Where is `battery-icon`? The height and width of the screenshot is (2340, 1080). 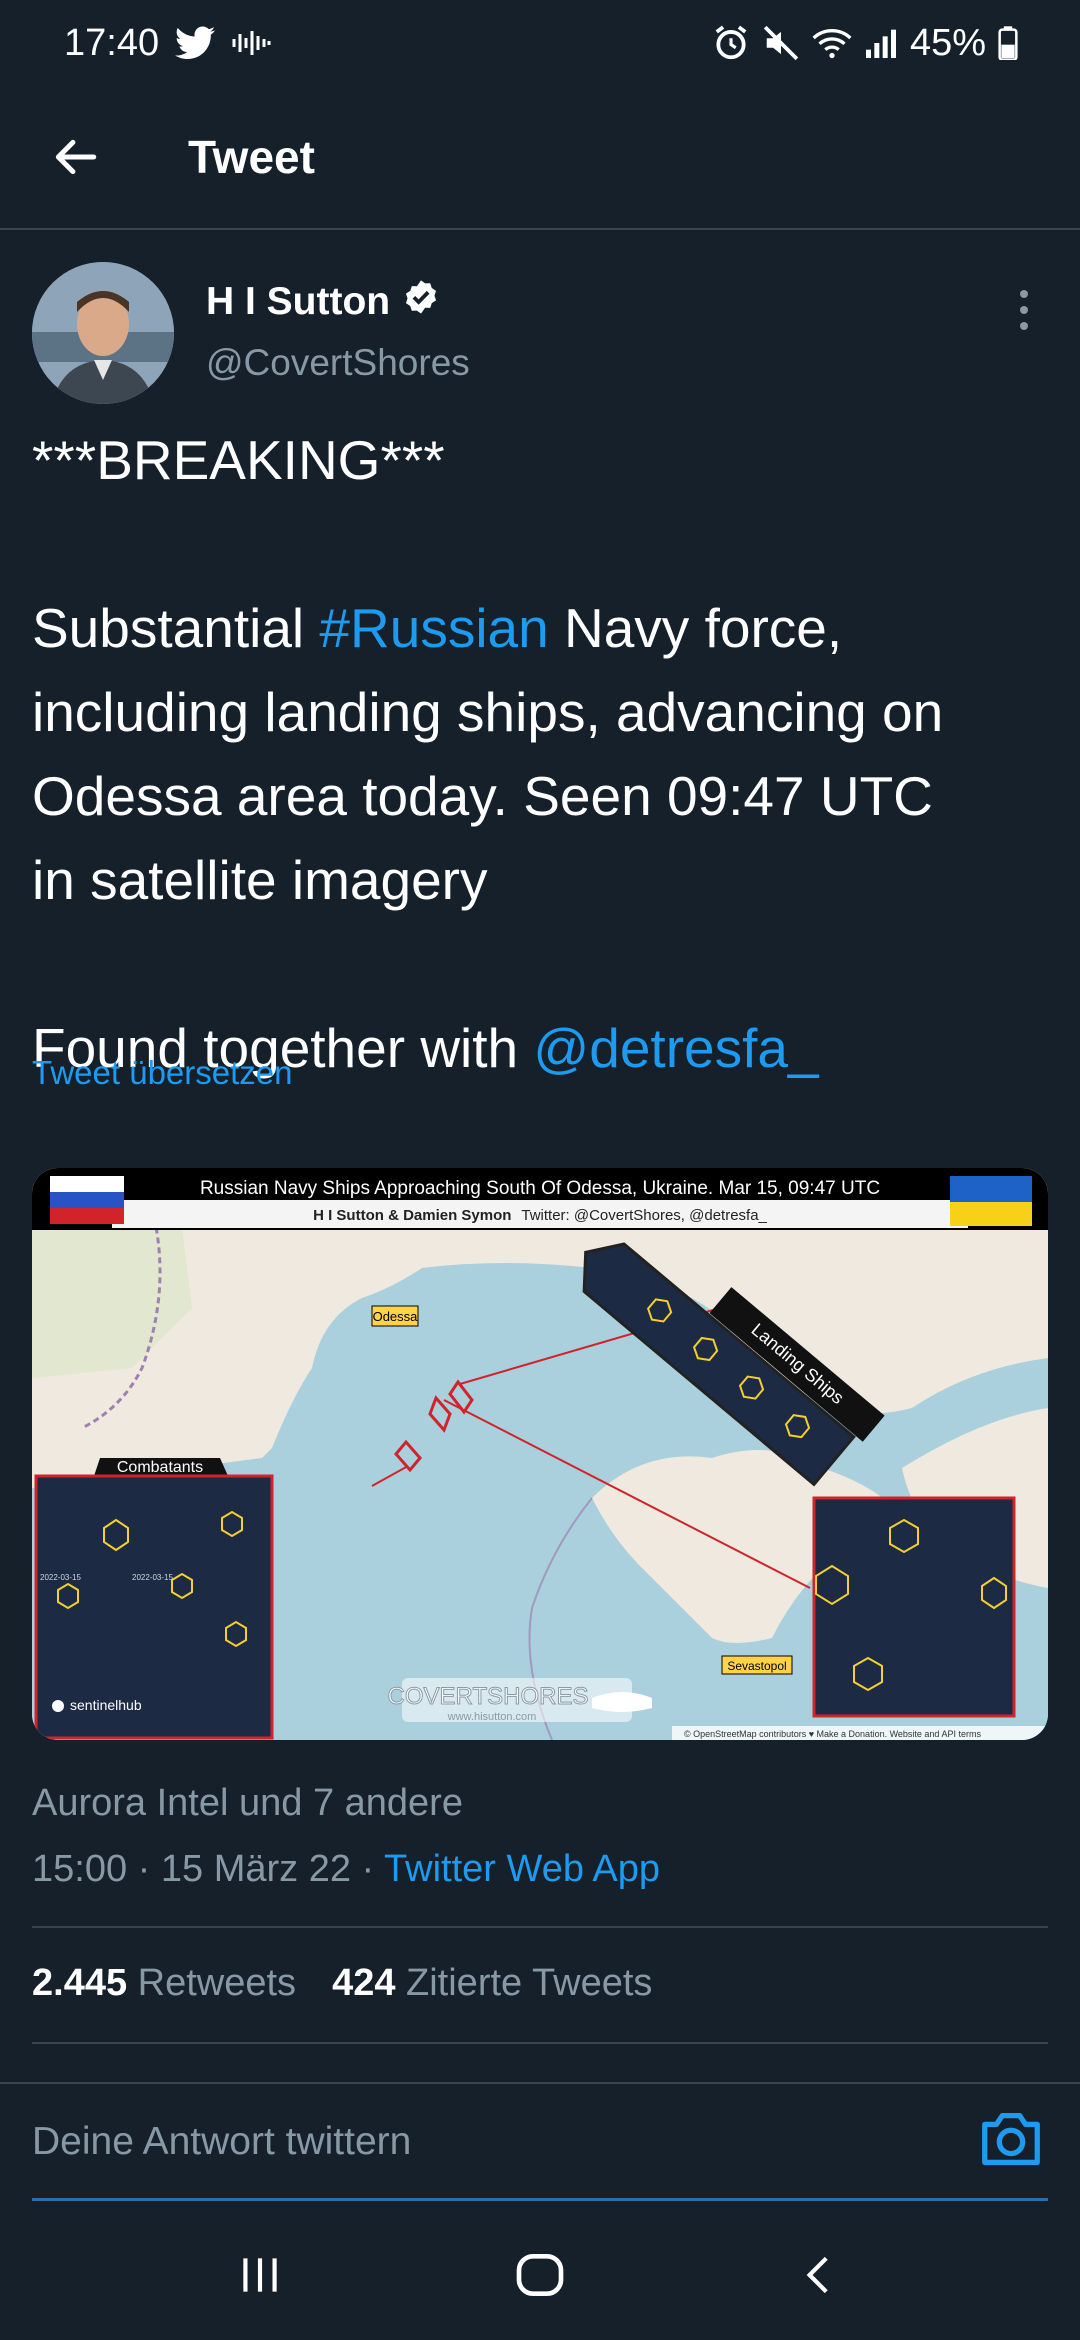 battery-icon is located at coordinates (1008, 43).